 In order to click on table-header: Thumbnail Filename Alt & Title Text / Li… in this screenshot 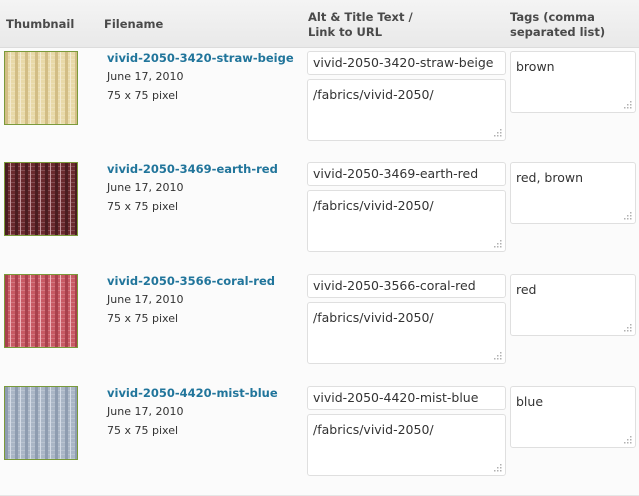, I will do `click(319, 24)`.